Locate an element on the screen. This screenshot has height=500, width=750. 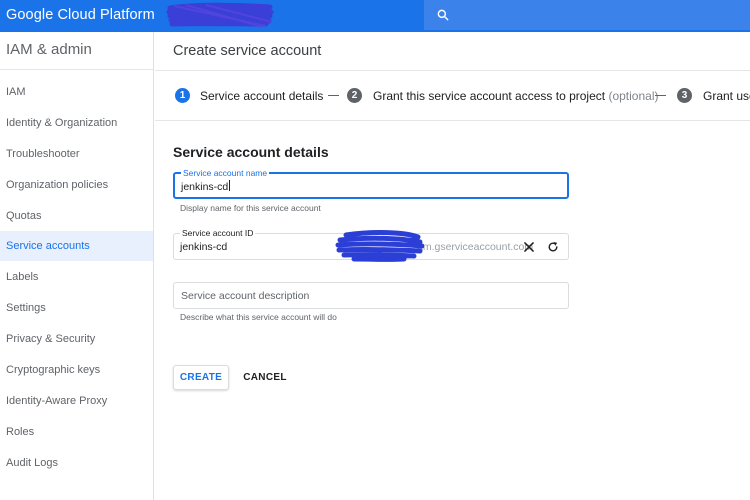
step-2-number: 2 is located at coordinates (354, 95).